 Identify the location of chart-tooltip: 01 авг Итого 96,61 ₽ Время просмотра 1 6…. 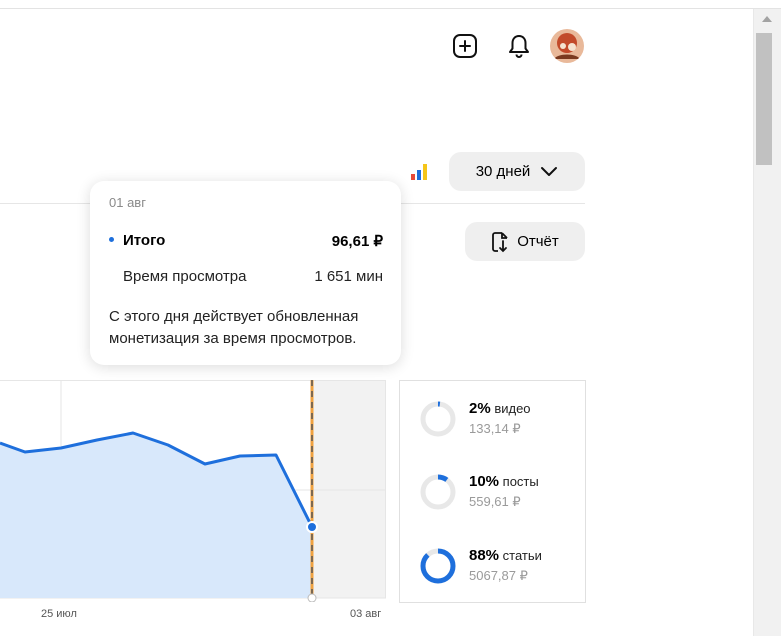
(245, 273).